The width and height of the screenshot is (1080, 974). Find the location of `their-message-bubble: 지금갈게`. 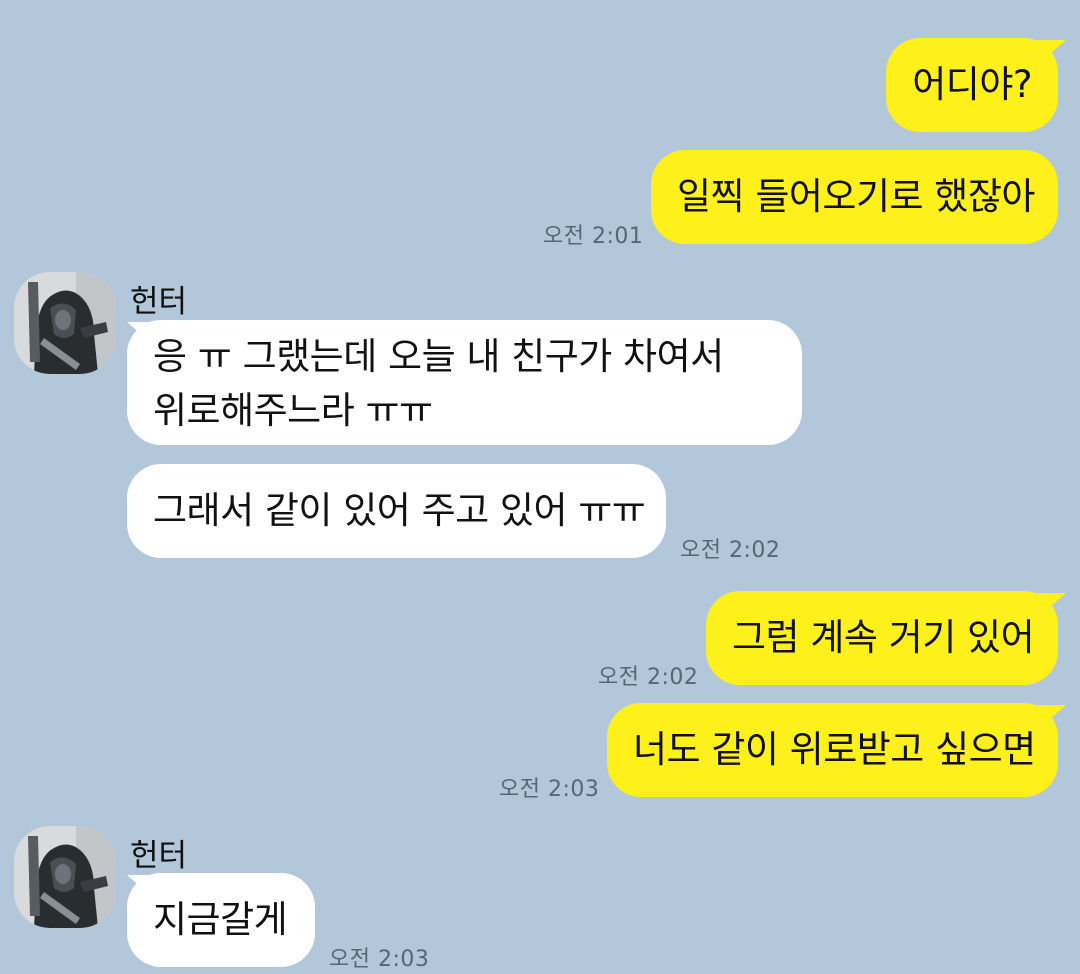

their-message-bubble: 지금갈게 is located at coordinates (221, 920).